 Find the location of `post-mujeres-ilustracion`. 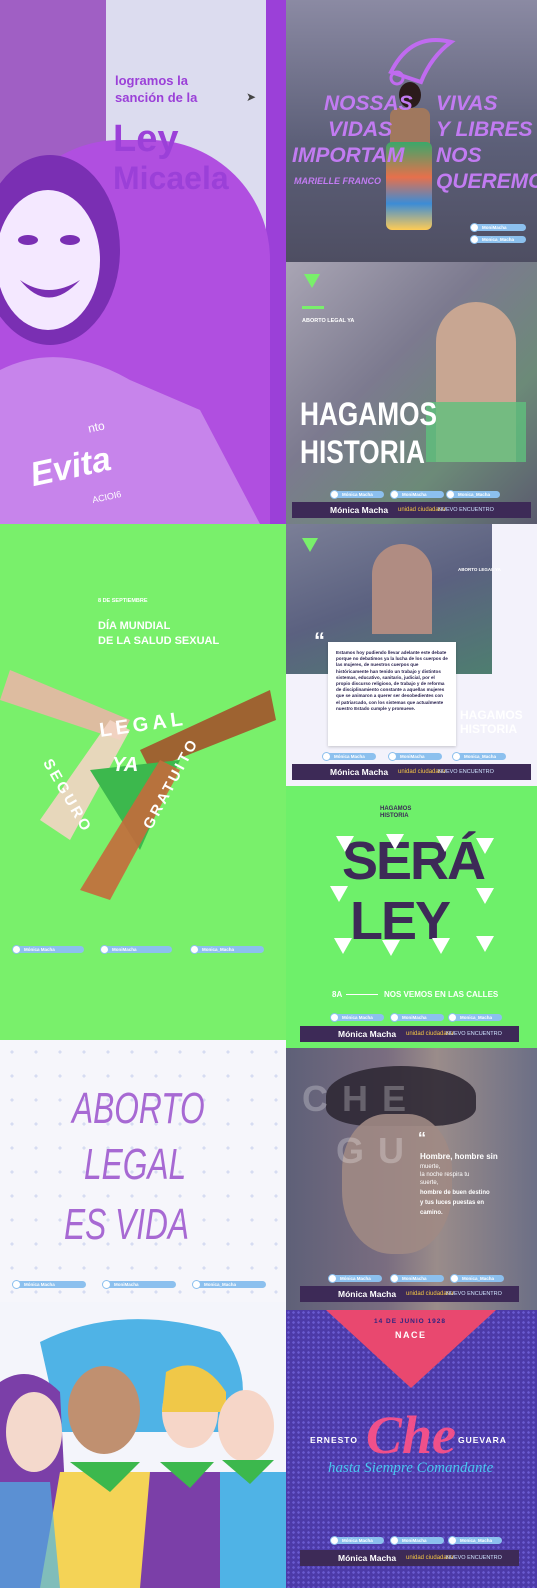

post-mujeres-ilustracion is located at coordinates (143, 1445).